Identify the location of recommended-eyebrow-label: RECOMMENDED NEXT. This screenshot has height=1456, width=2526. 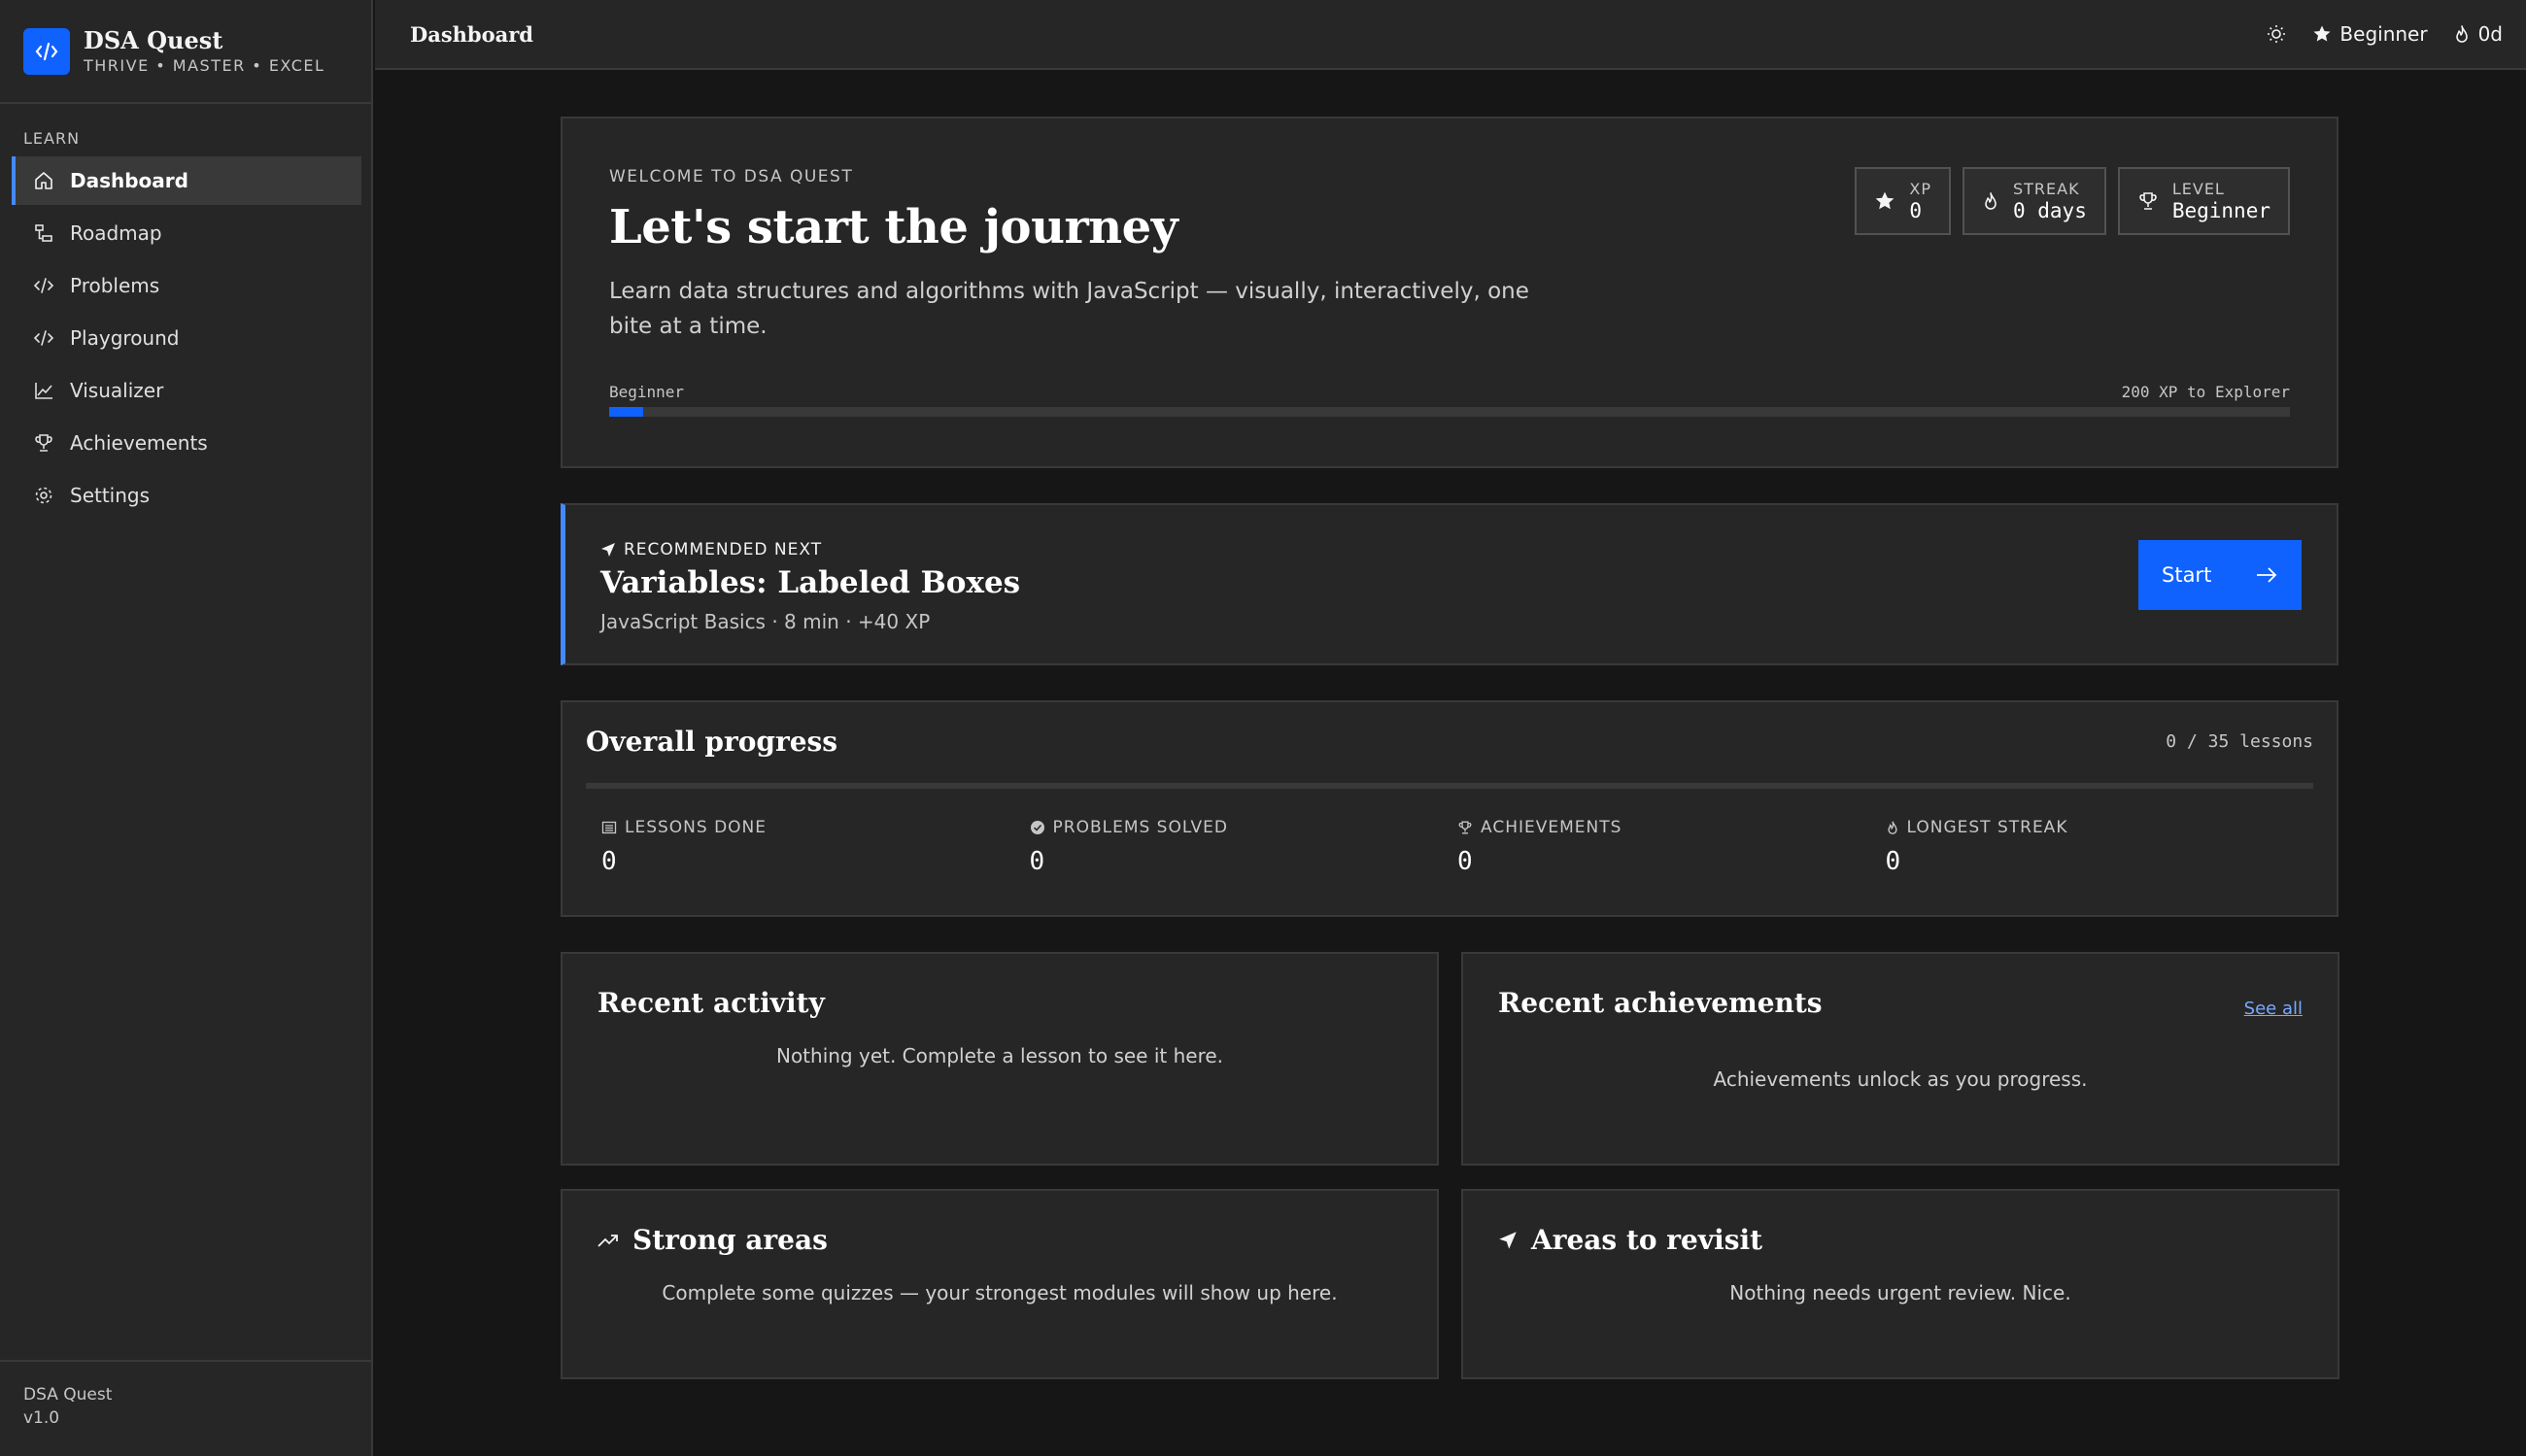
(723, 549).